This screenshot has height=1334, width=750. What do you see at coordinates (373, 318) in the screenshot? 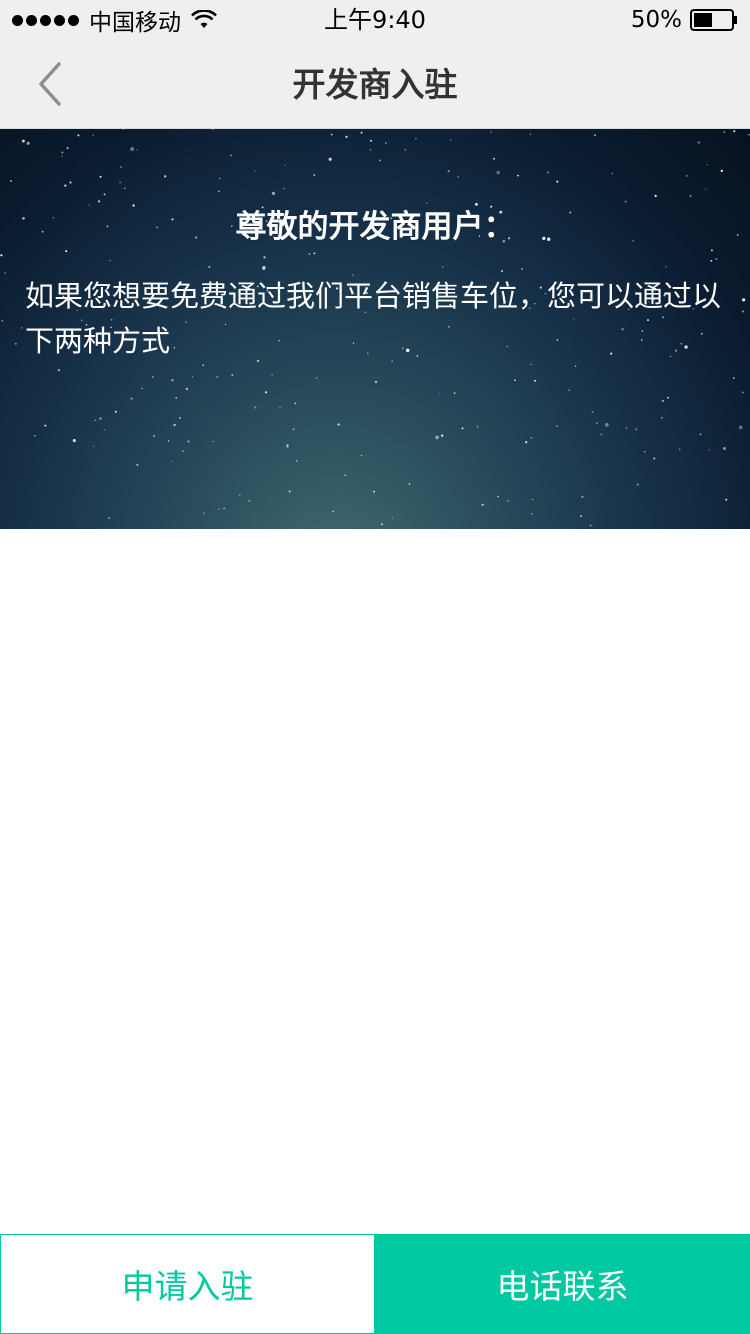
I see `banner-text: 如果您想要免费通过我们平台销售车位，您可以通过以下两种方式` at bounding box center [373, 318].